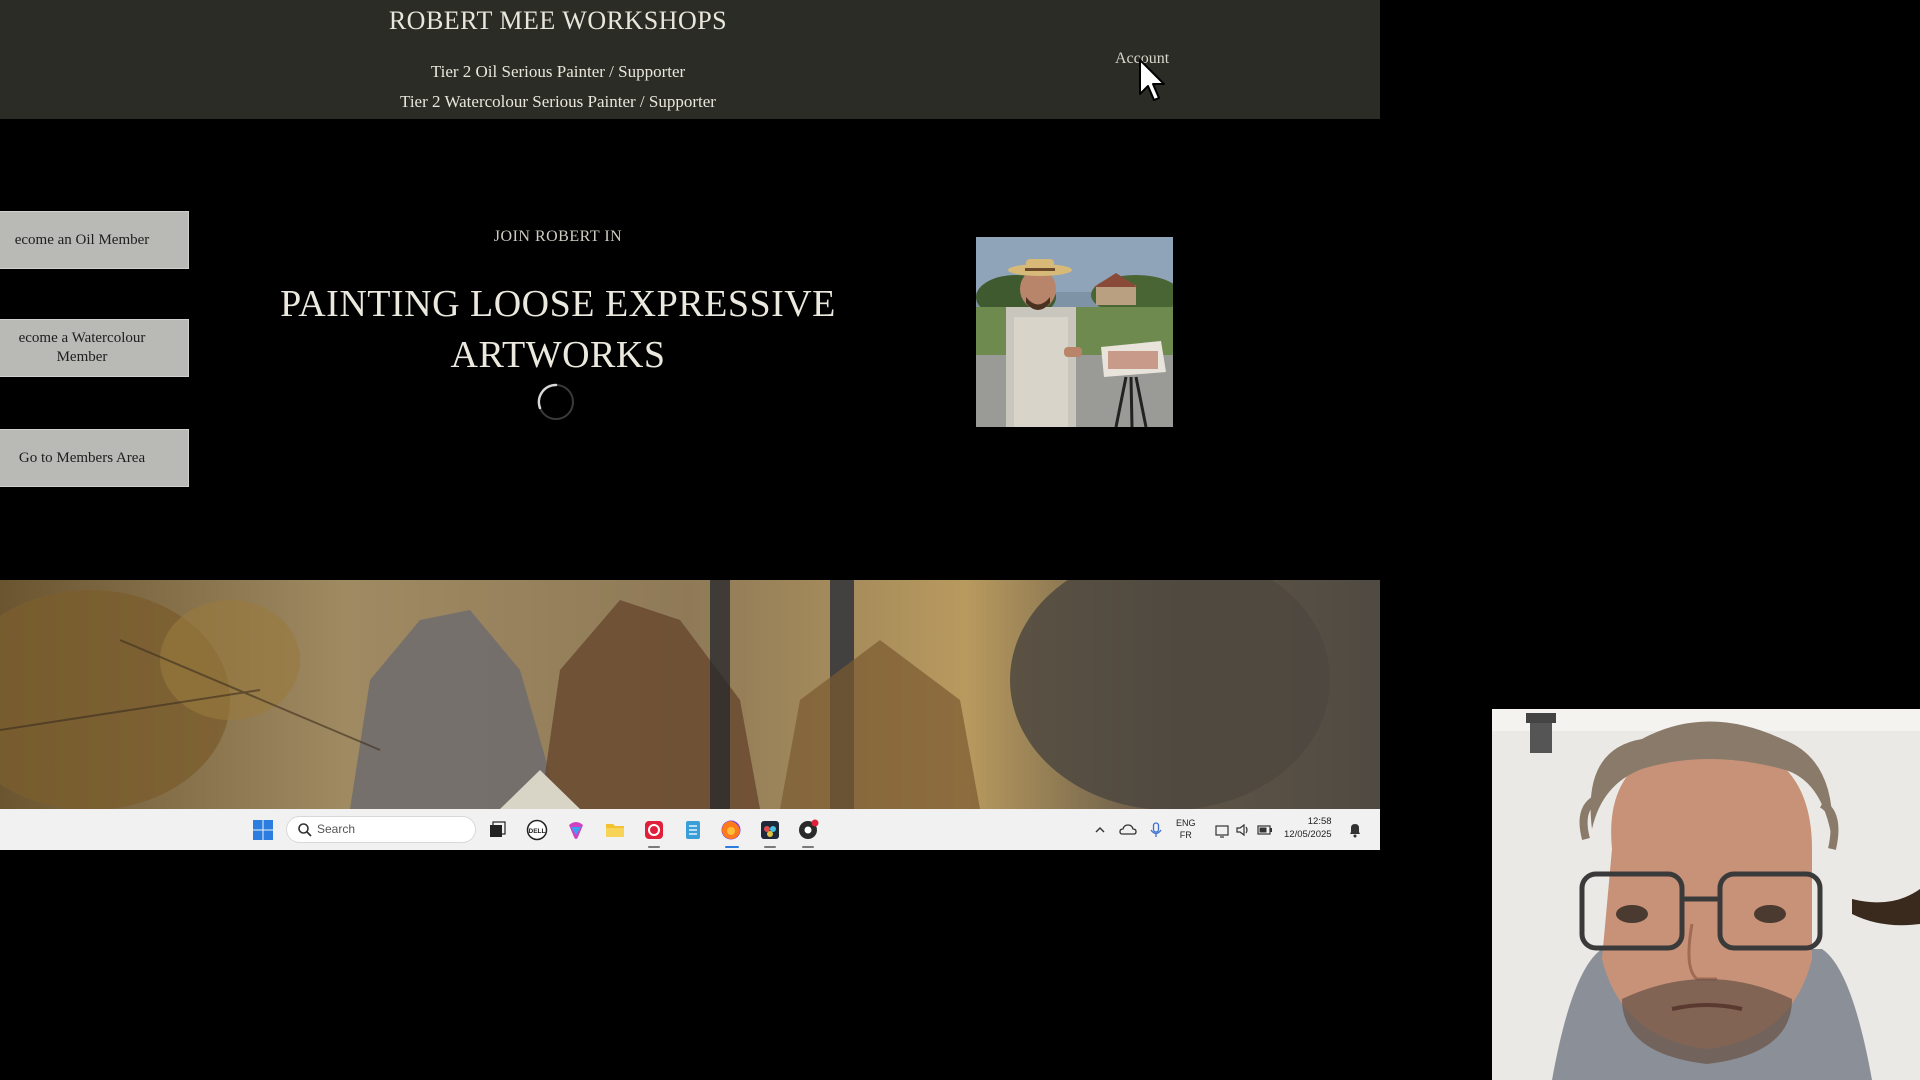  Describe the element at coordinates (808, 830) in the screenshot. I see `recording-app-icon` at that location.